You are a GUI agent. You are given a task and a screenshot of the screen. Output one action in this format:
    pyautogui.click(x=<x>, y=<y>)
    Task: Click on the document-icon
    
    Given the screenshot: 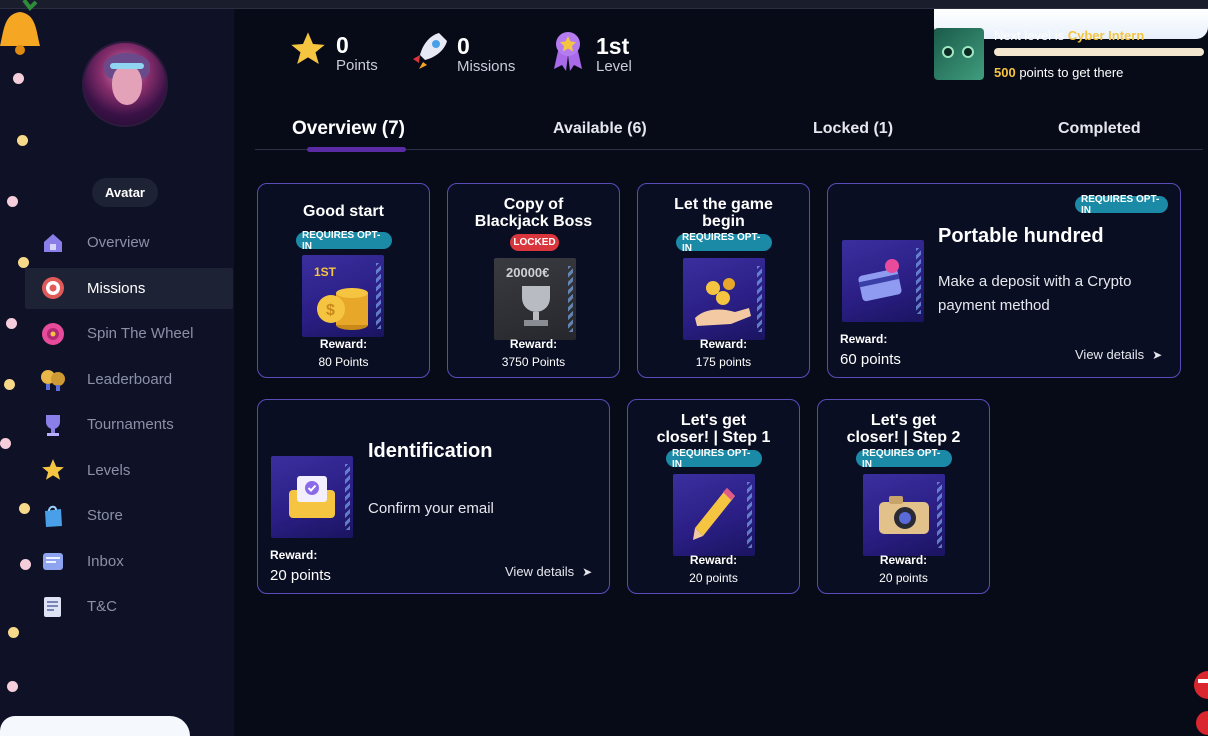 What is the action you would take?
    pyautogui.click(x=53, y=607)
    